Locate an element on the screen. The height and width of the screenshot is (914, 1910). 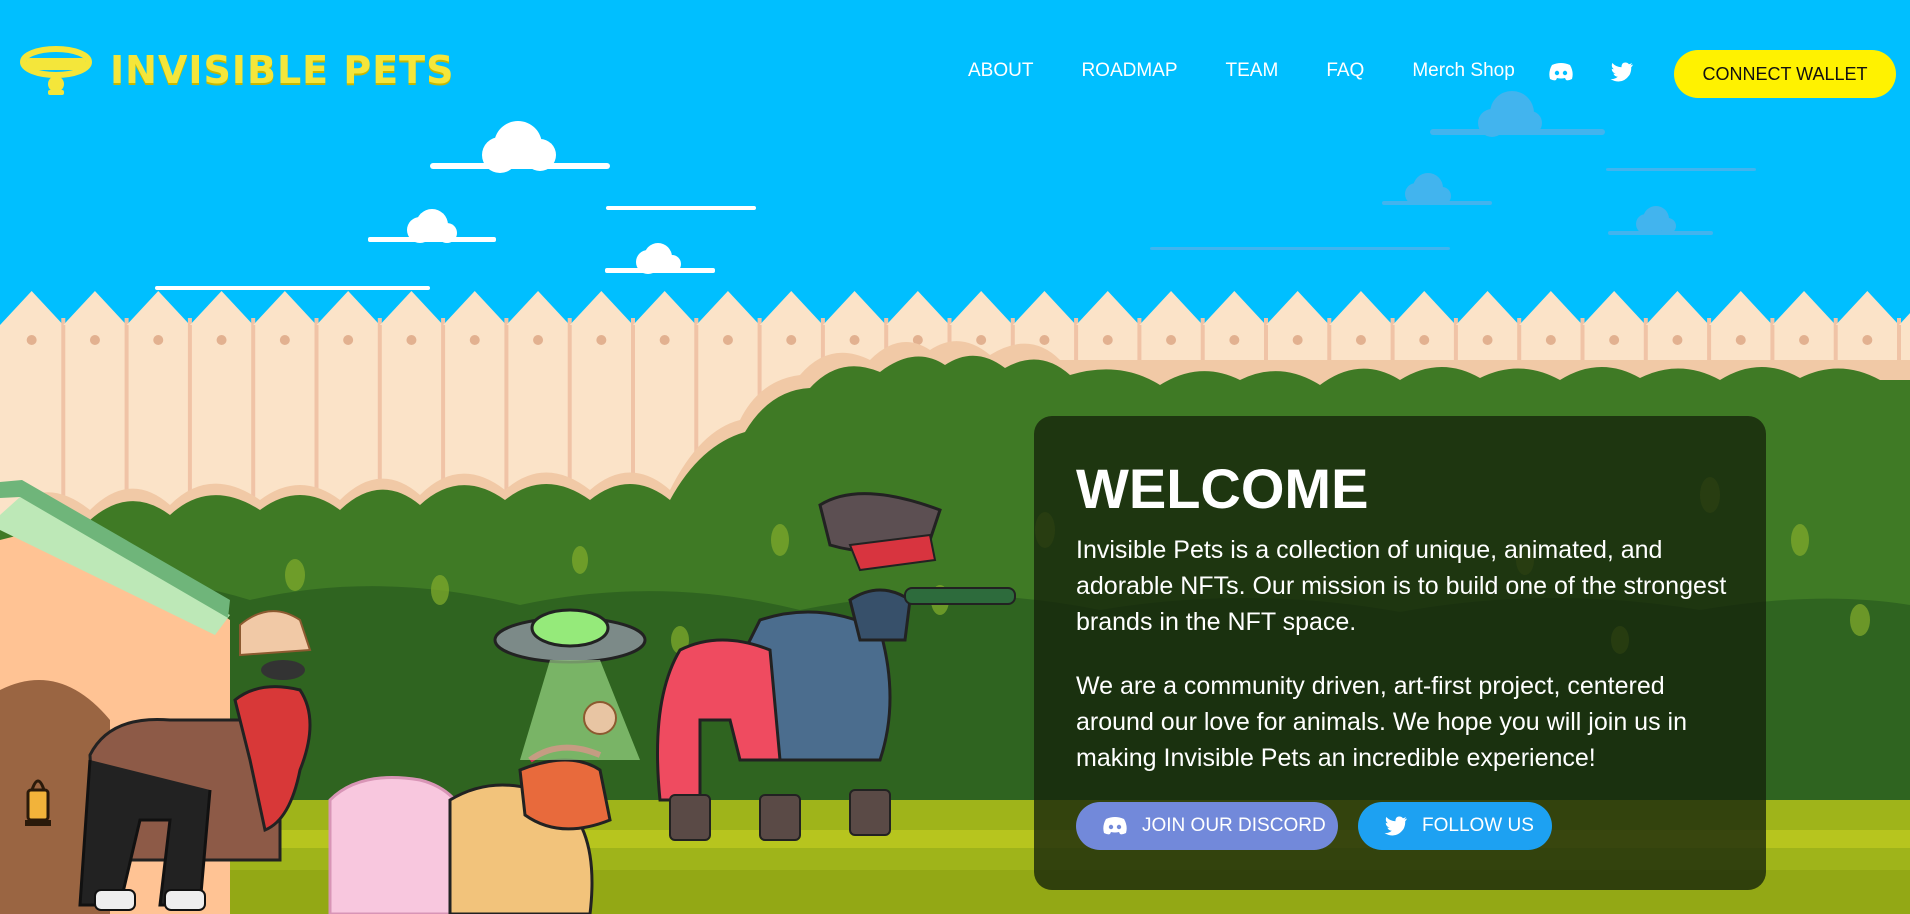
main-menu: ABOUT ROADMAP TEAM FAQ Merch Shop is located at coordinates (1265, 71).